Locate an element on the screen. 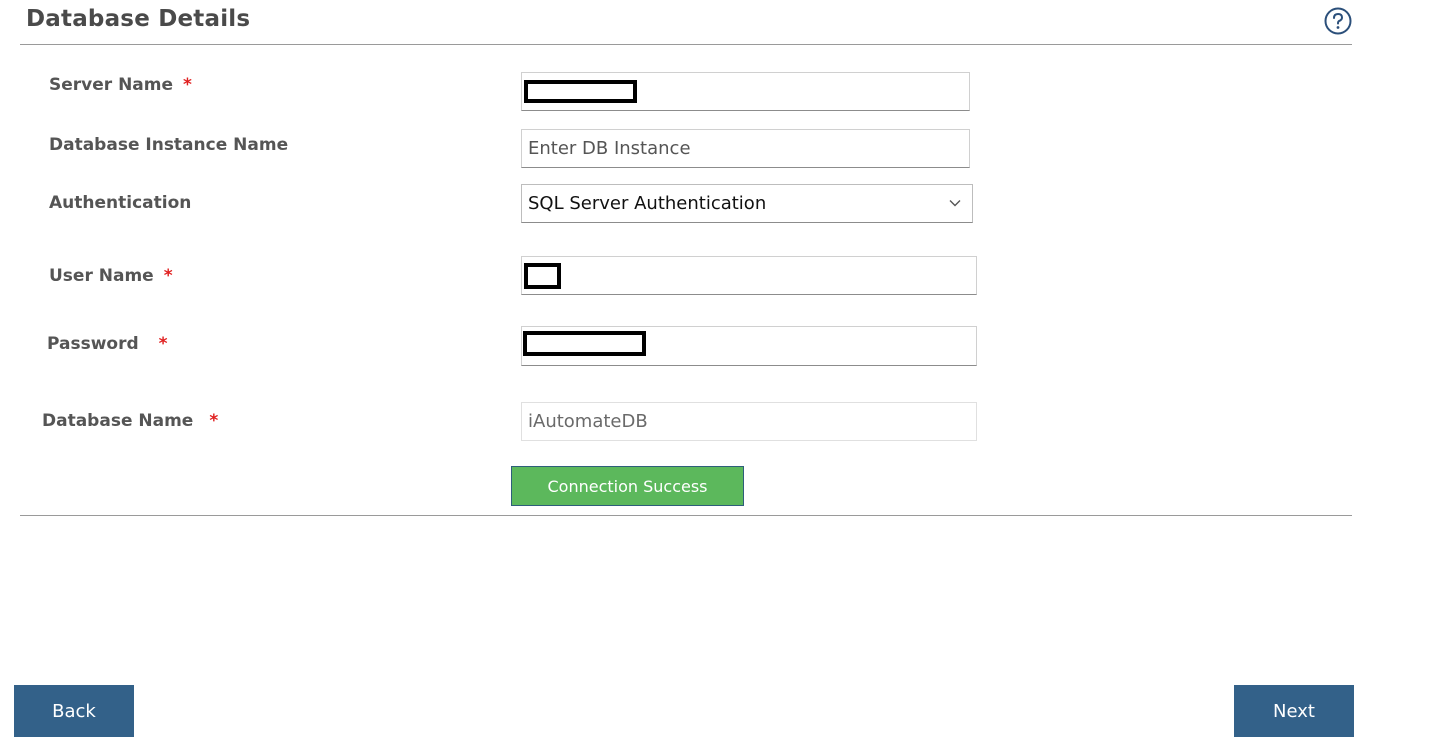  next-button: Next is located at coordinates (1294, 711).